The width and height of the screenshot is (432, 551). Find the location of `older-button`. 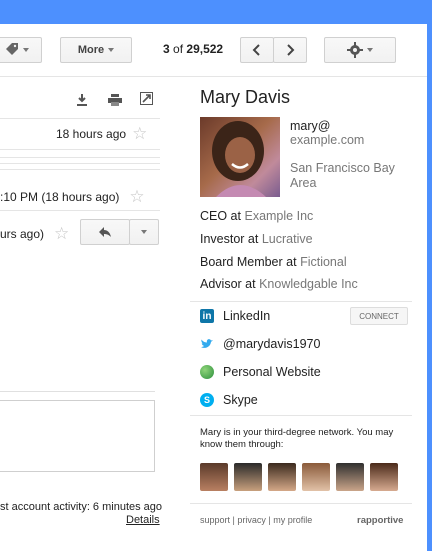

older-button is located at coordinates (290, 50).